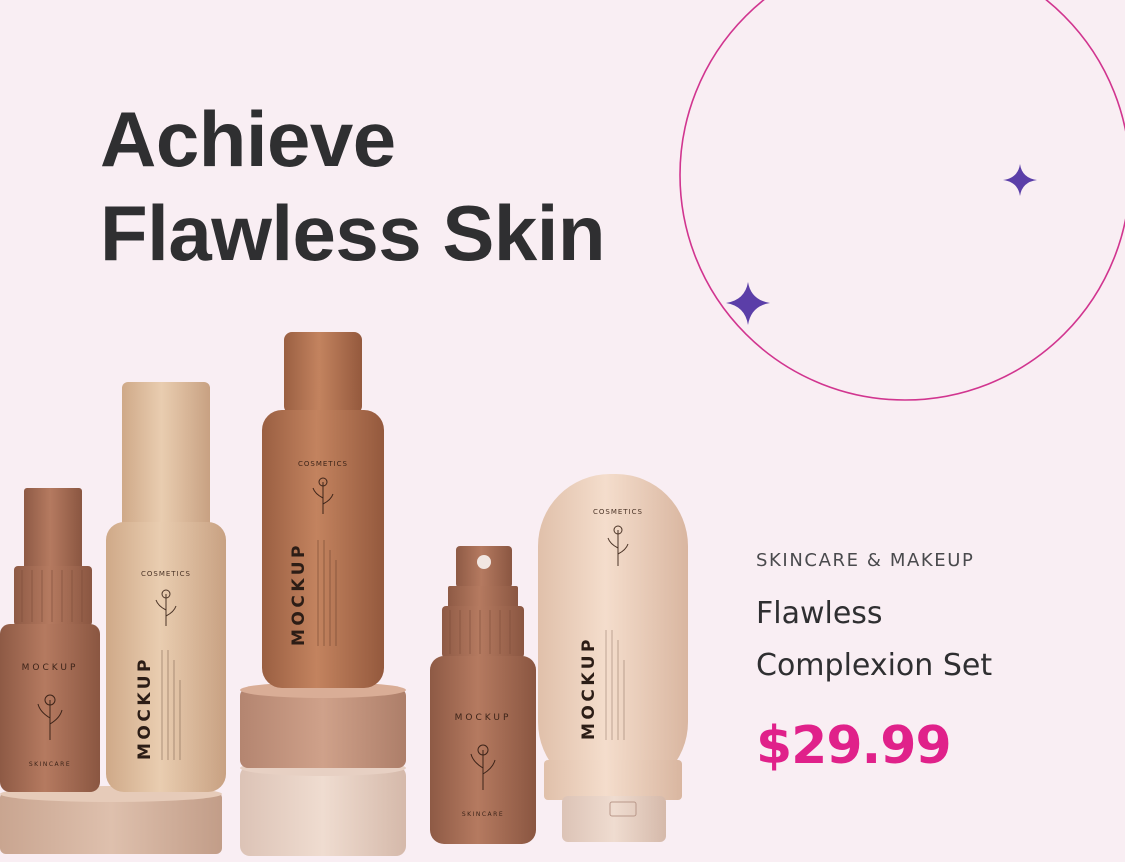  I want to click on product-price: $29.99, so click(854, 746).